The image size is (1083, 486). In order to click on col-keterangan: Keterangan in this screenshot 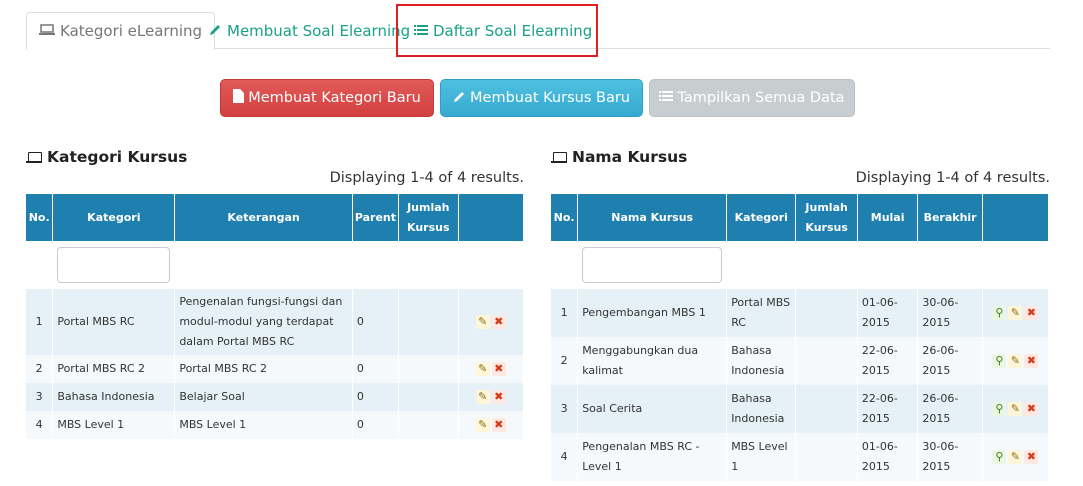, I will do `click(263, 217)`.